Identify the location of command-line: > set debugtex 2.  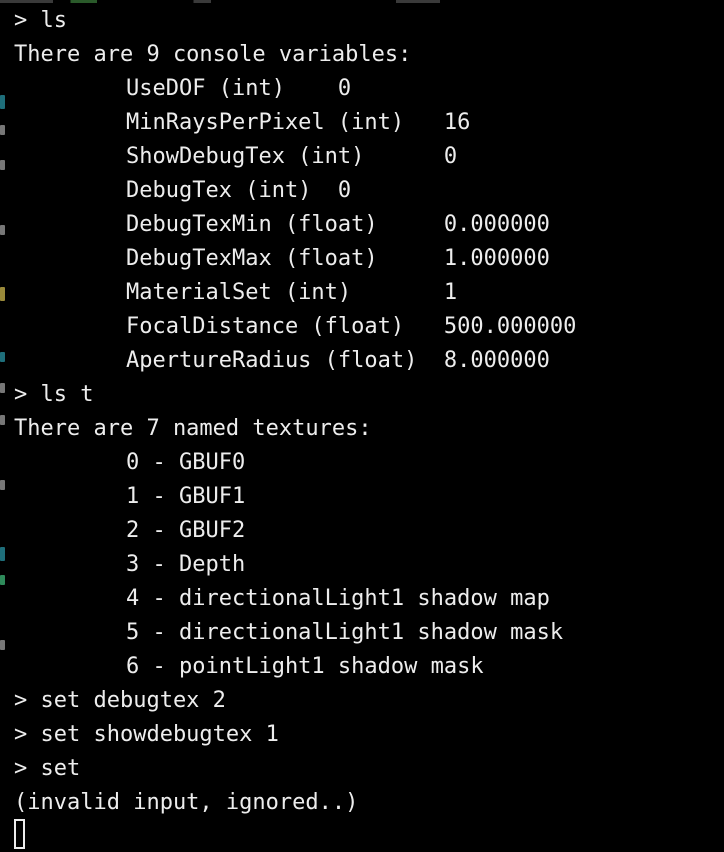
(120, 700).